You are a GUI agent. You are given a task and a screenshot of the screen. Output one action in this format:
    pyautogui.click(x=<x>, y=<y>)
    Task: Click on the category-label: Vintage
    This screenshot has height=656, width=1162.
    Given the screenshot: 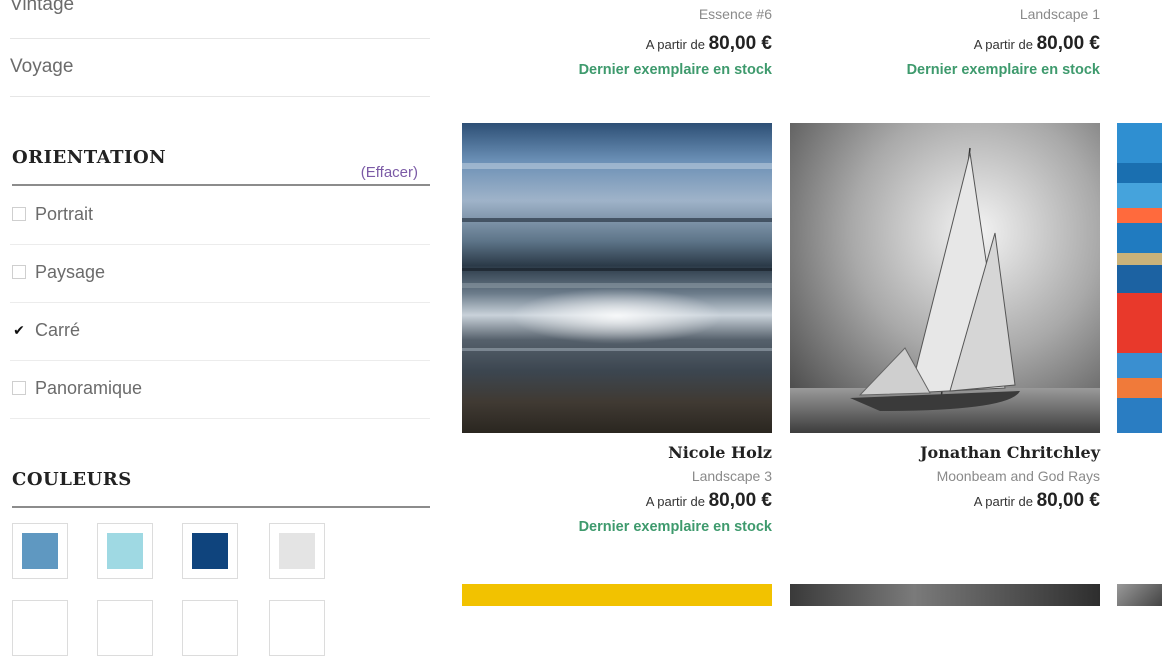 What is the action you would take?
    pyautogui.click(x=42, y=7)
    